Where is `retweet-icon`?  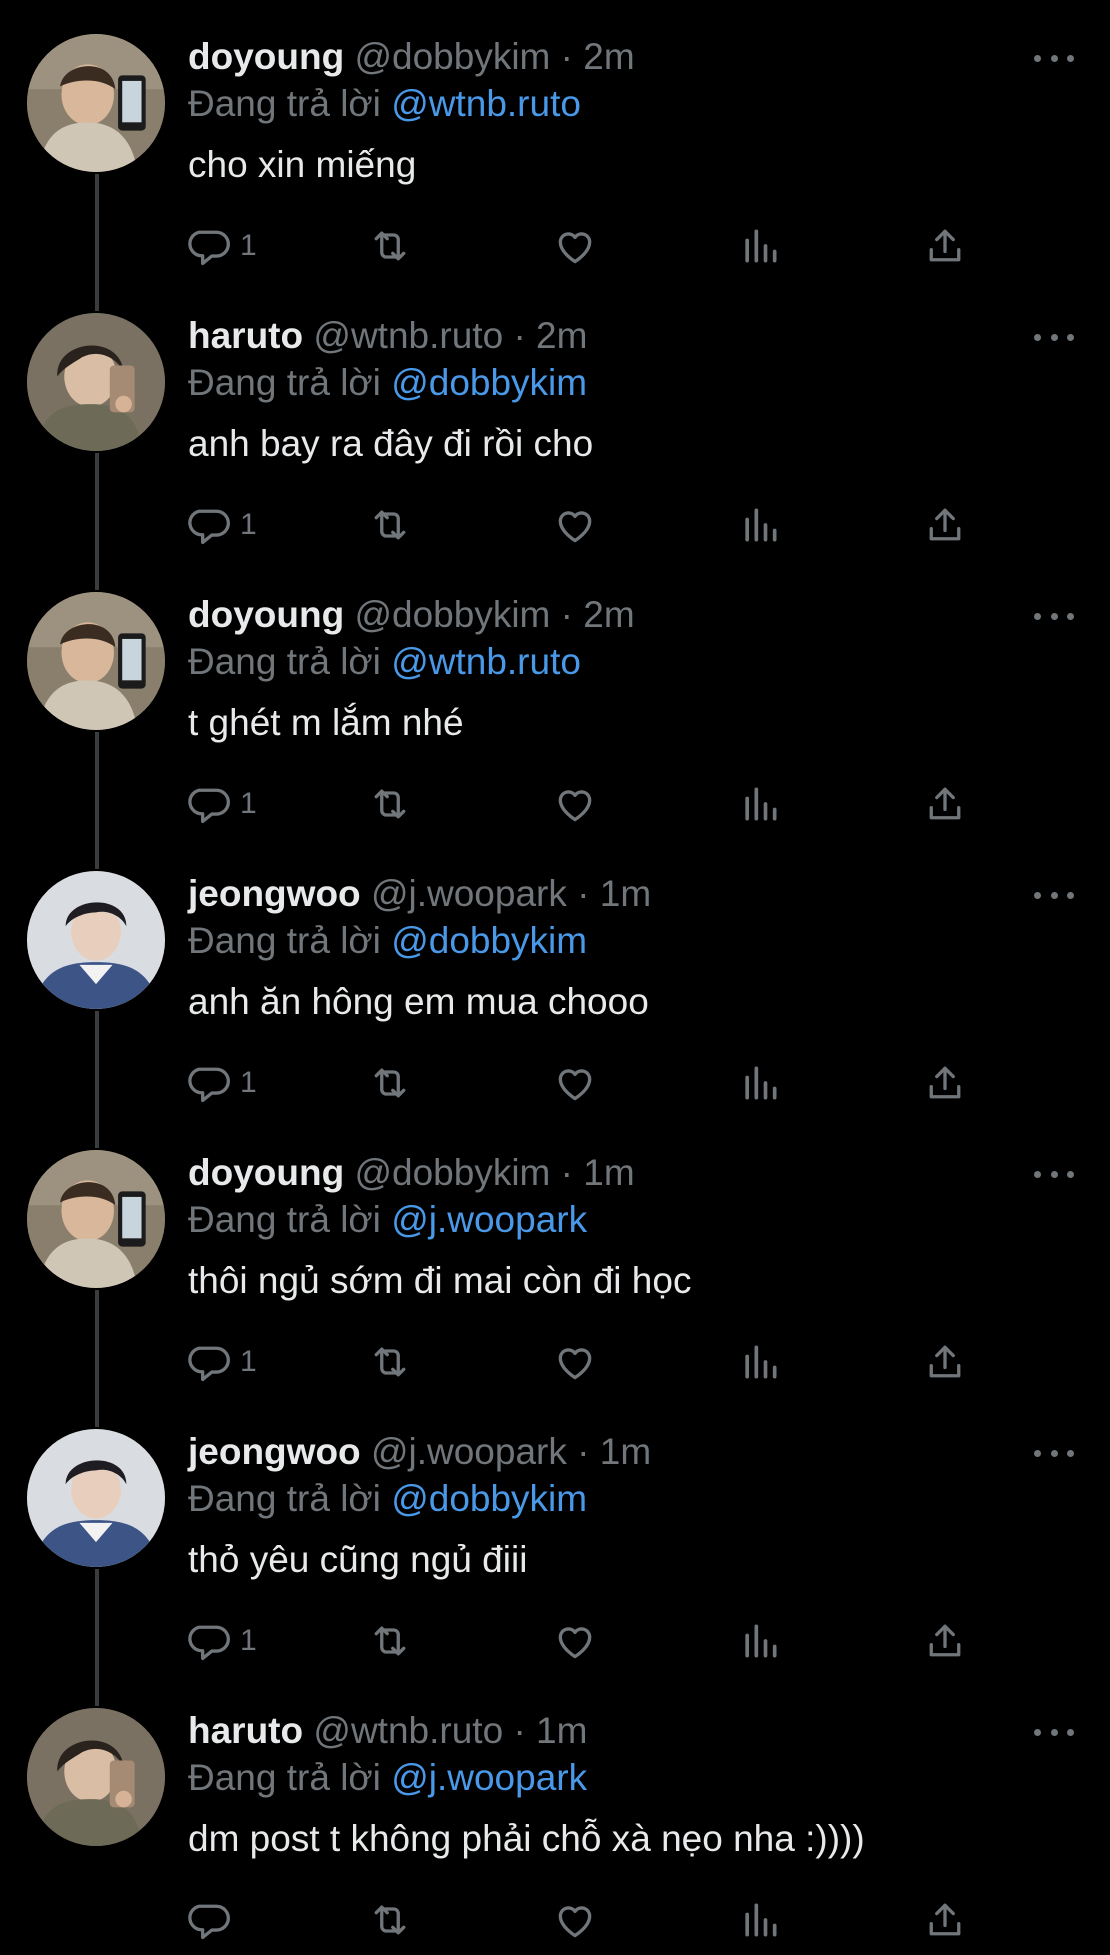
retweet-icon is located at coordinates (390, 1920).